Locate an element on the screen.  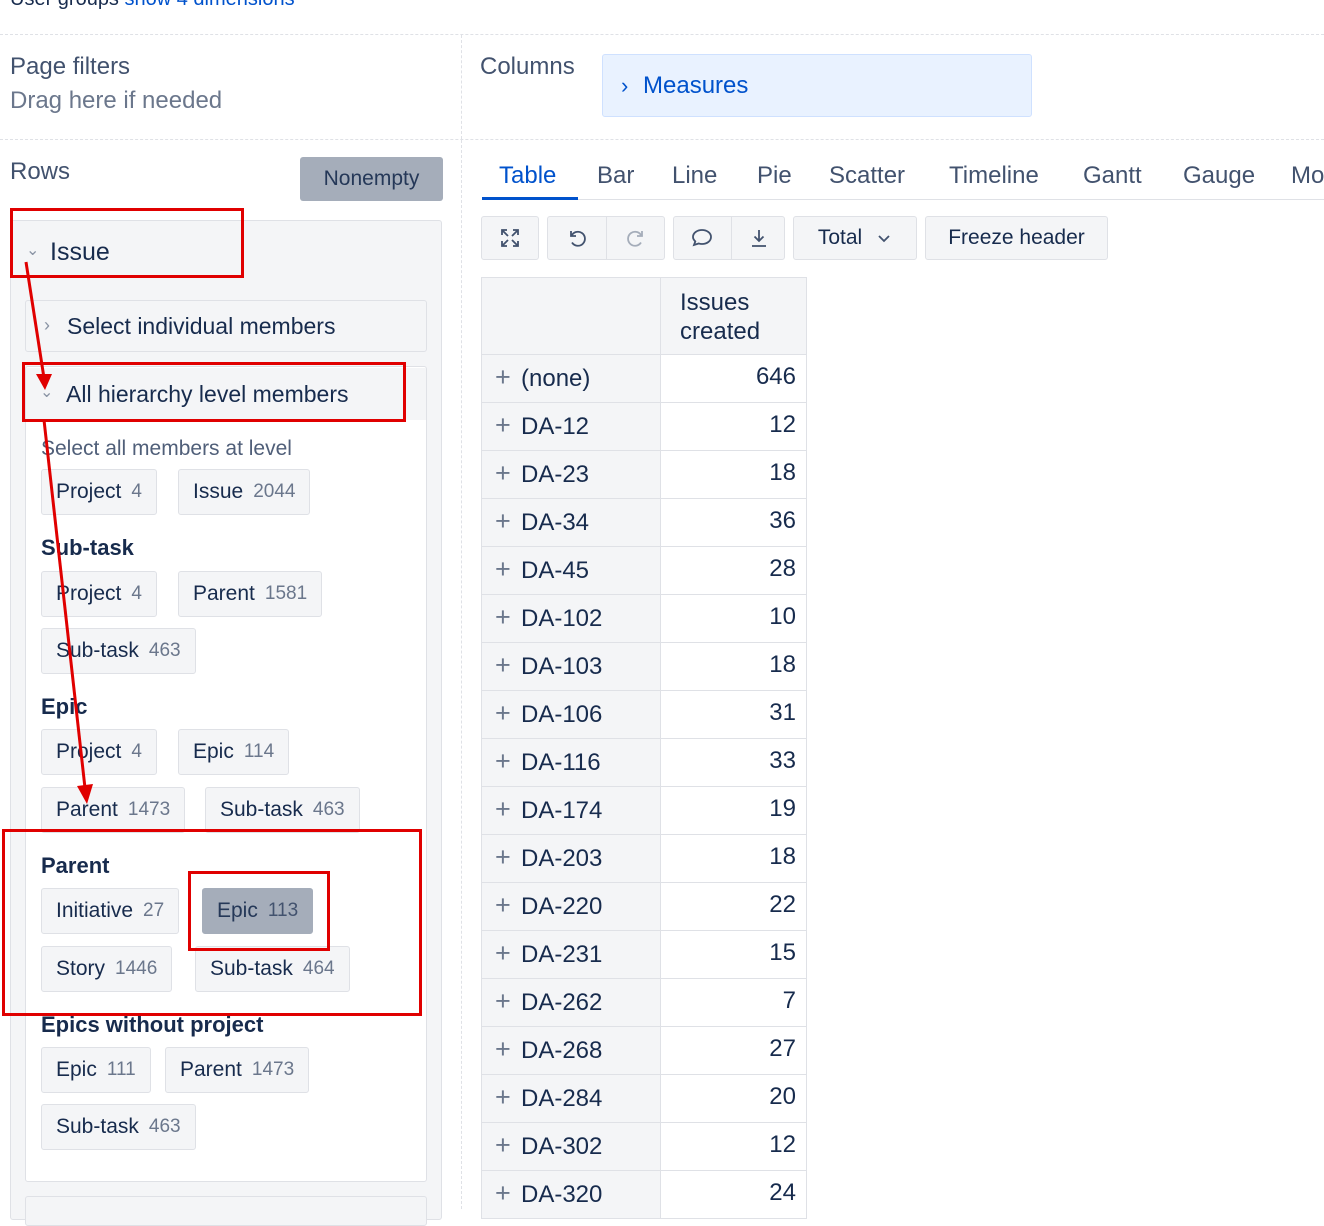
value-cell: 31 is located at coordinates (734, 715).